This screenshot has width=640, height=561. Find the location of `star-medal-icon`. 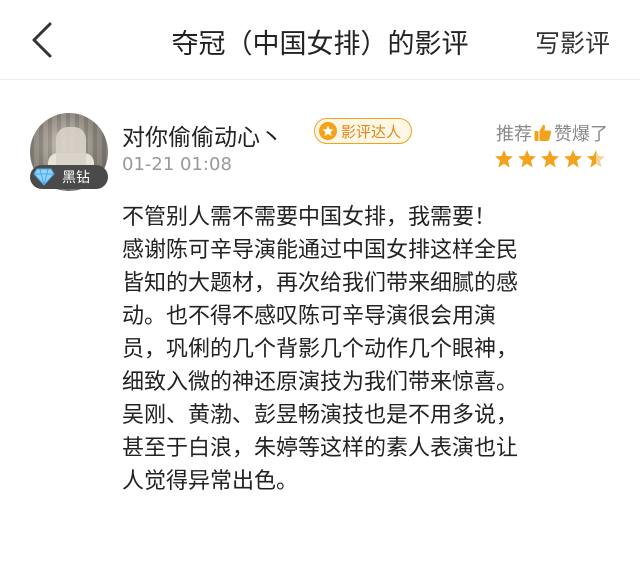

star-medal-icon is located at coordinates (328, 131).